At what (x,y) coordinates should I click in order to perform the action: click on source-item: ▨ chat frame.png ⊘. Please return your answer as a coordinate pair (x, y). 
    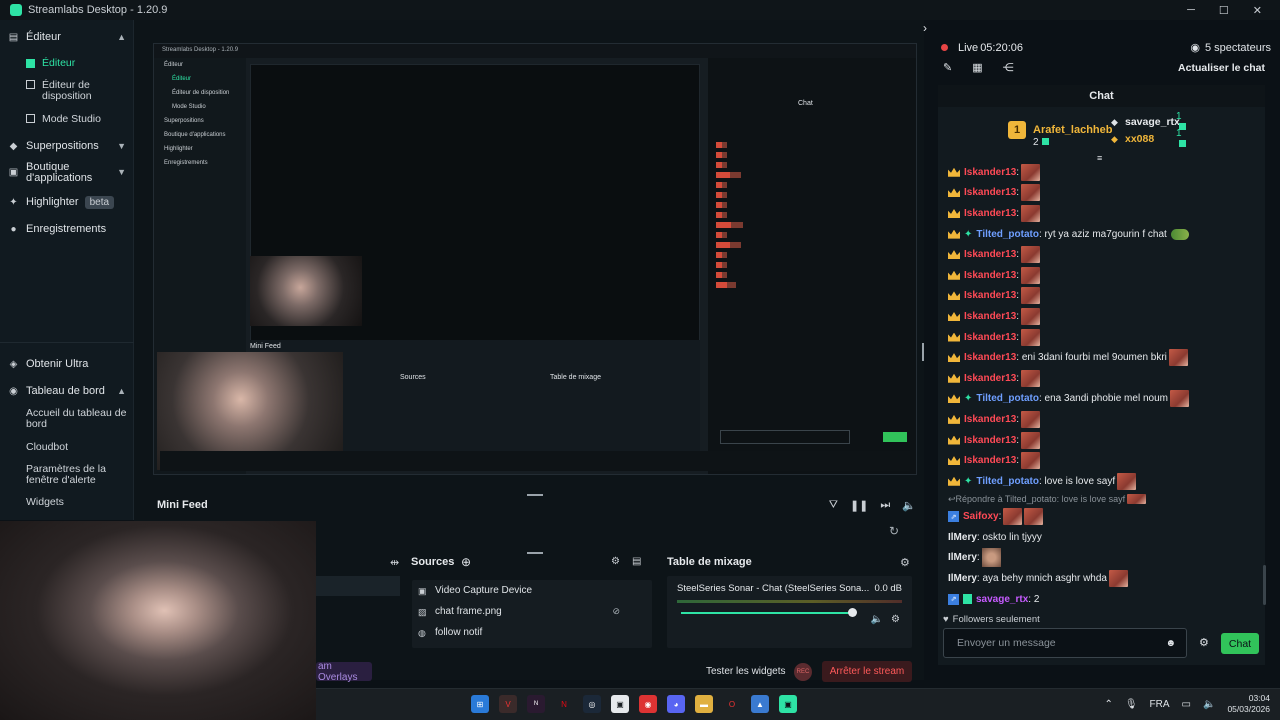
    Looking at the image, I should click on (532, 611).